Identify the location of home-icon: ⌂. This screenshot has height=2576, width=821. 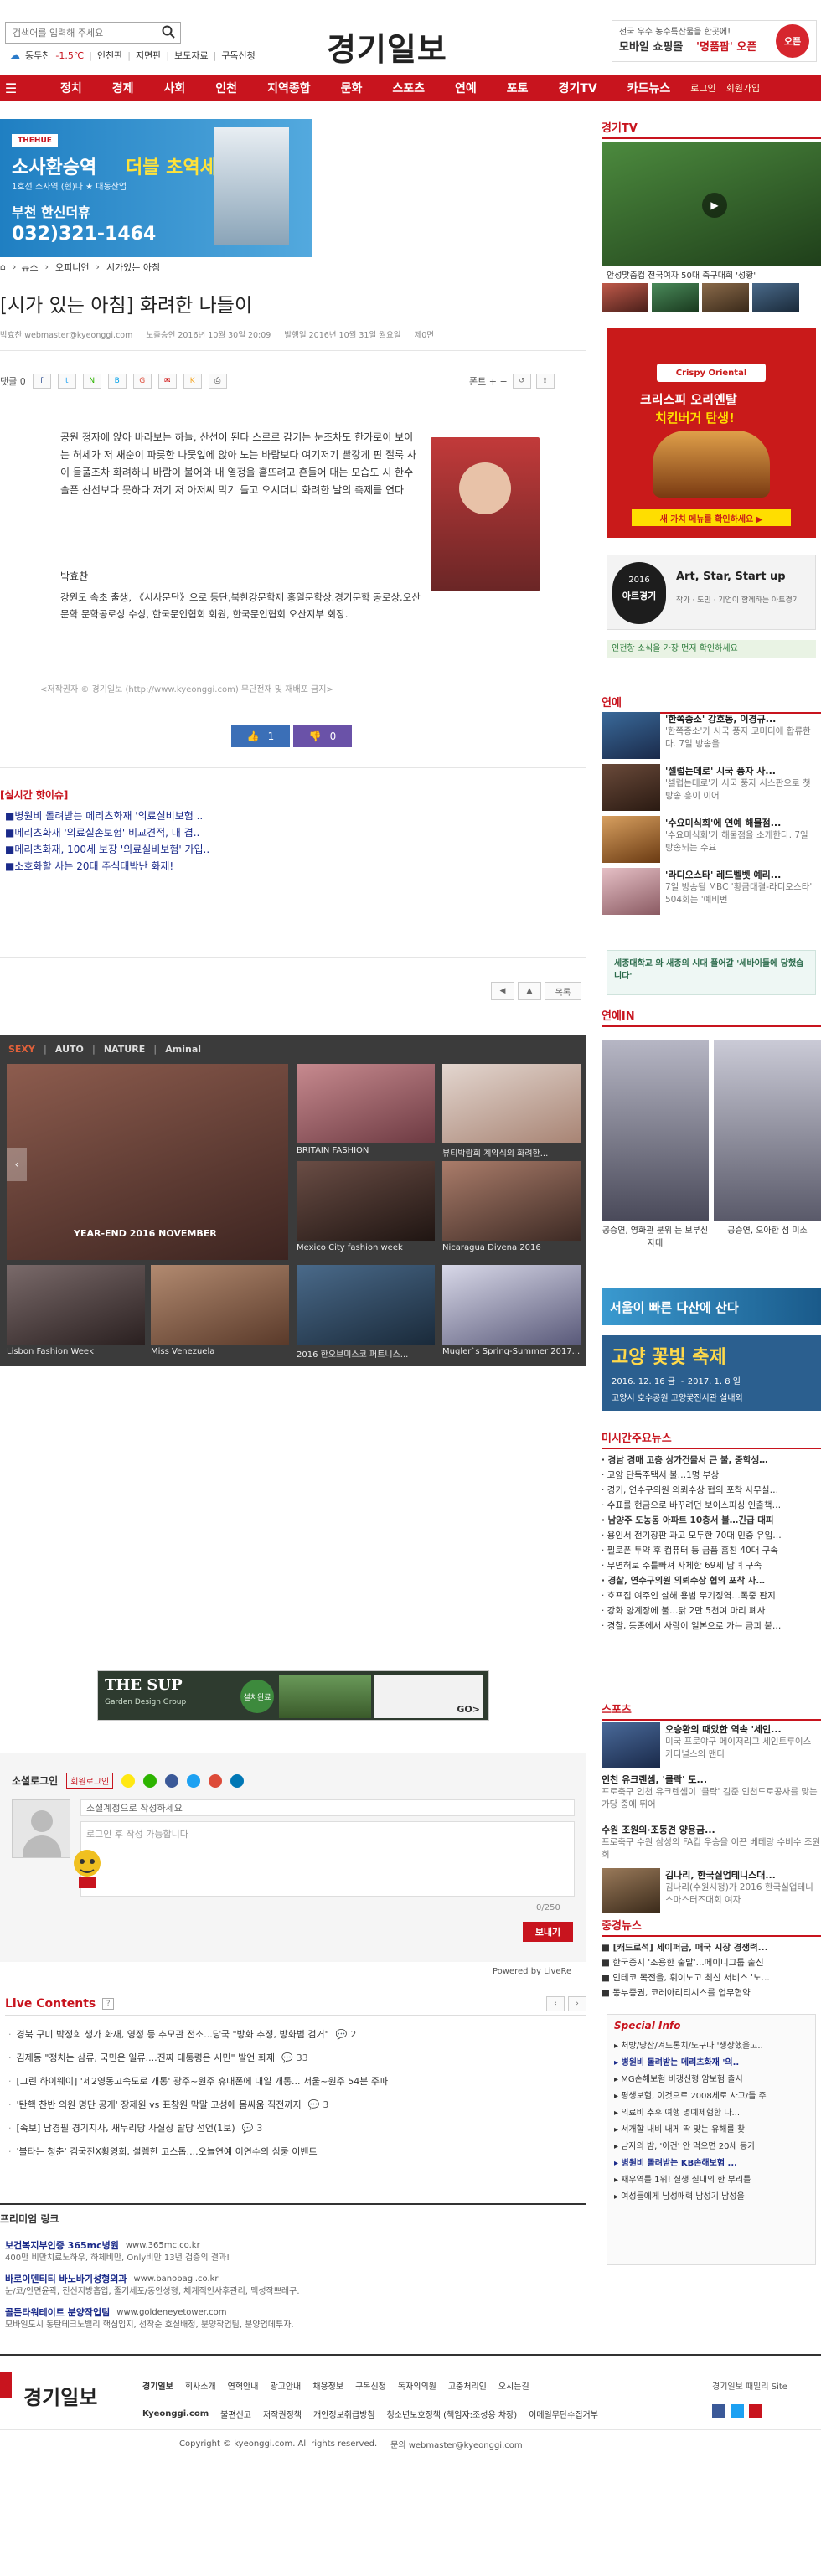
(3, 266).